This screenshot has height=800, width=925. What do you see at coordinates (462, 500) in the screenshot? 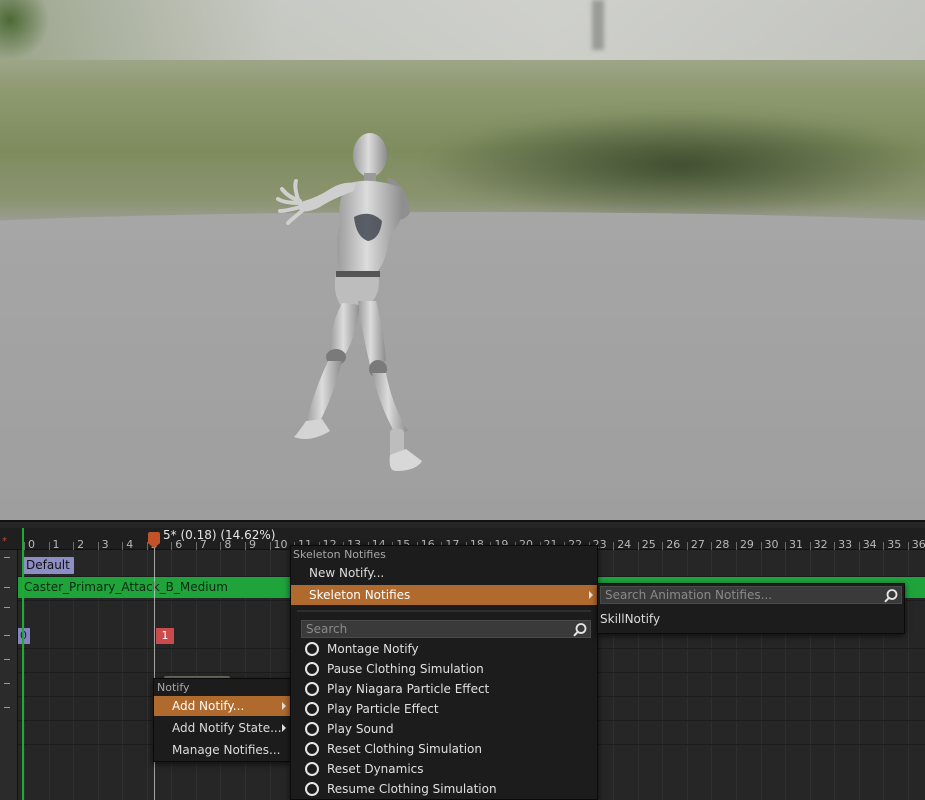
I see `viewport-floor-fade` at bounding box center [462, 500].